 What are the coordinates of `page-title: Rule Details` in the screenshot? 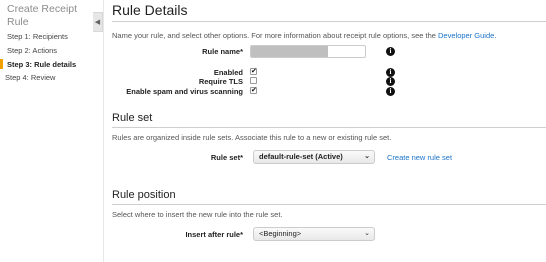 It's located at (150, 10).